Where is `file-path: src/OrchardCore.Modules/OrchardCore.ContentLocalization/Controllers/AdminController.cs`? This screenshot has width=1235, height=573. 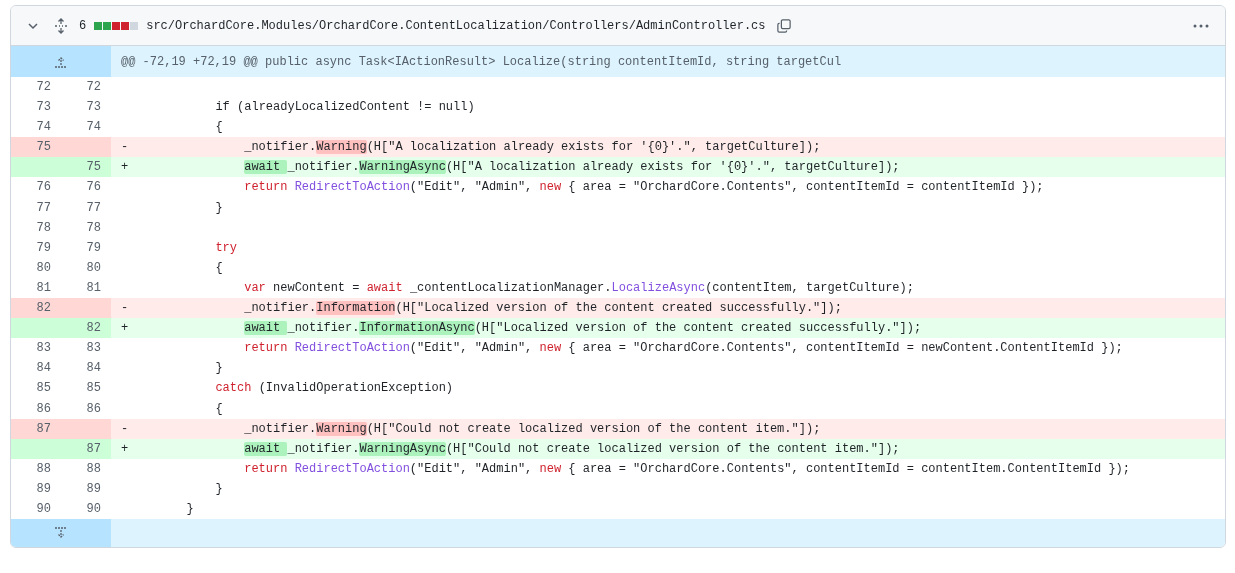
file-path: src/OrchardCore.Modules/OrchardCore.ContentLocalization/Controllers/AdminController.cs is located at coordinates (456, 25).